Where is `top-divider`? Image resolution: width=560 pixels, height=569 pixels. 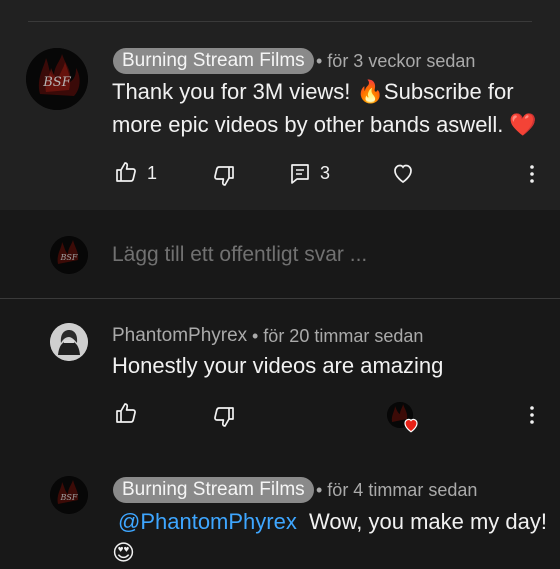
top-divider is located at coordinates (280, 21).